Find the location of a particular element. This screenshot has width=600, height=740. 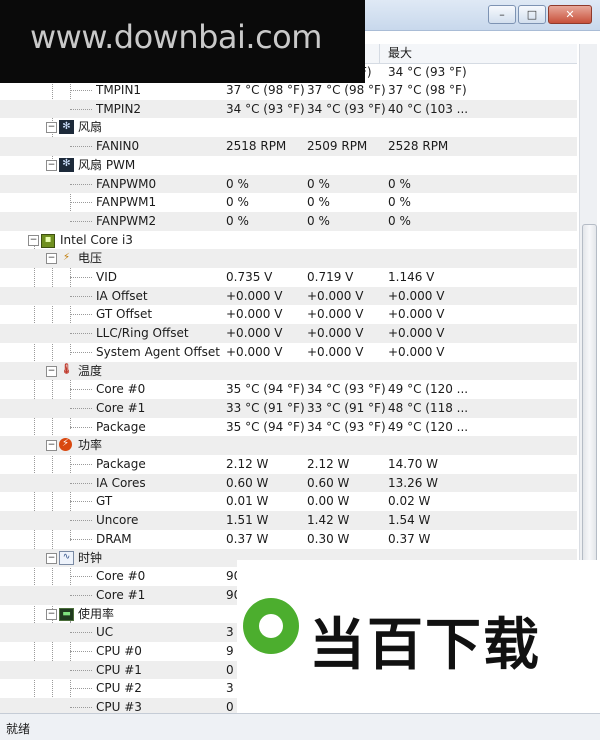

column-header-max: 最大 is located at coordinates (478, 53).